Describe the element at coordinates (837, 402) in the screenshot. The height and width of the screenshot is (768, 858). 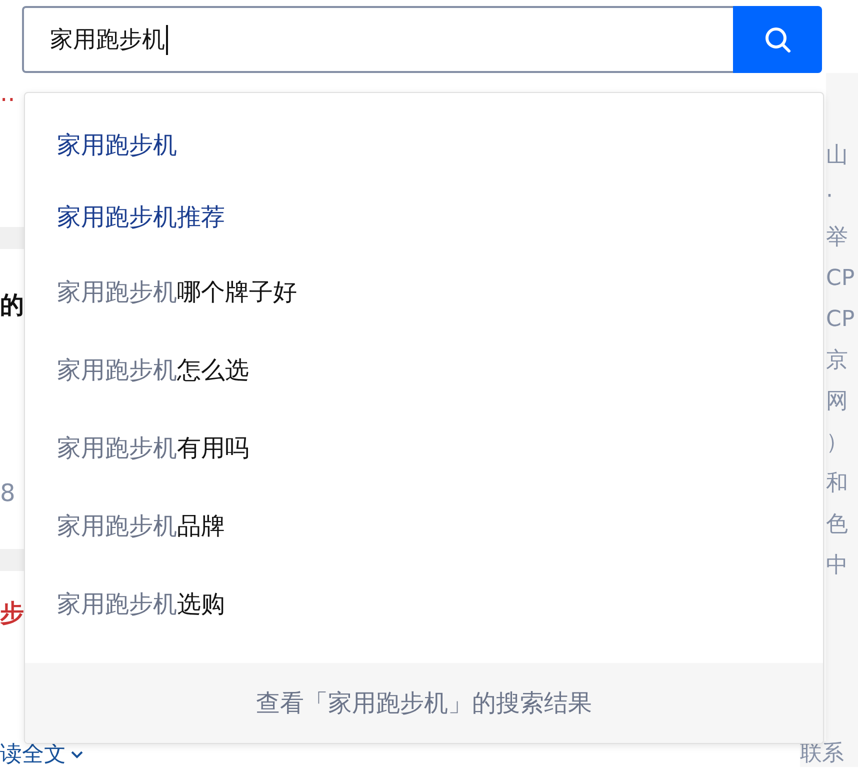
I see `background-text: 网` at that location.